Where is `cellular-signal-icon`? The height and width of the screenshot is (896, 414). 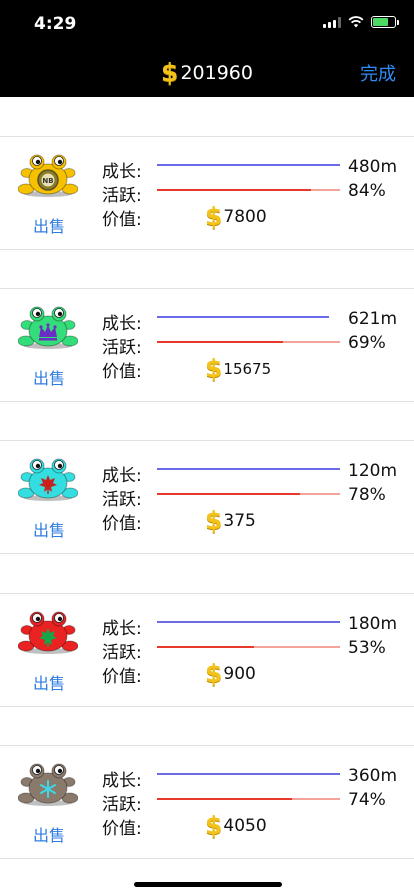
cellular-signal-icon is located at coordinates (332, 22).